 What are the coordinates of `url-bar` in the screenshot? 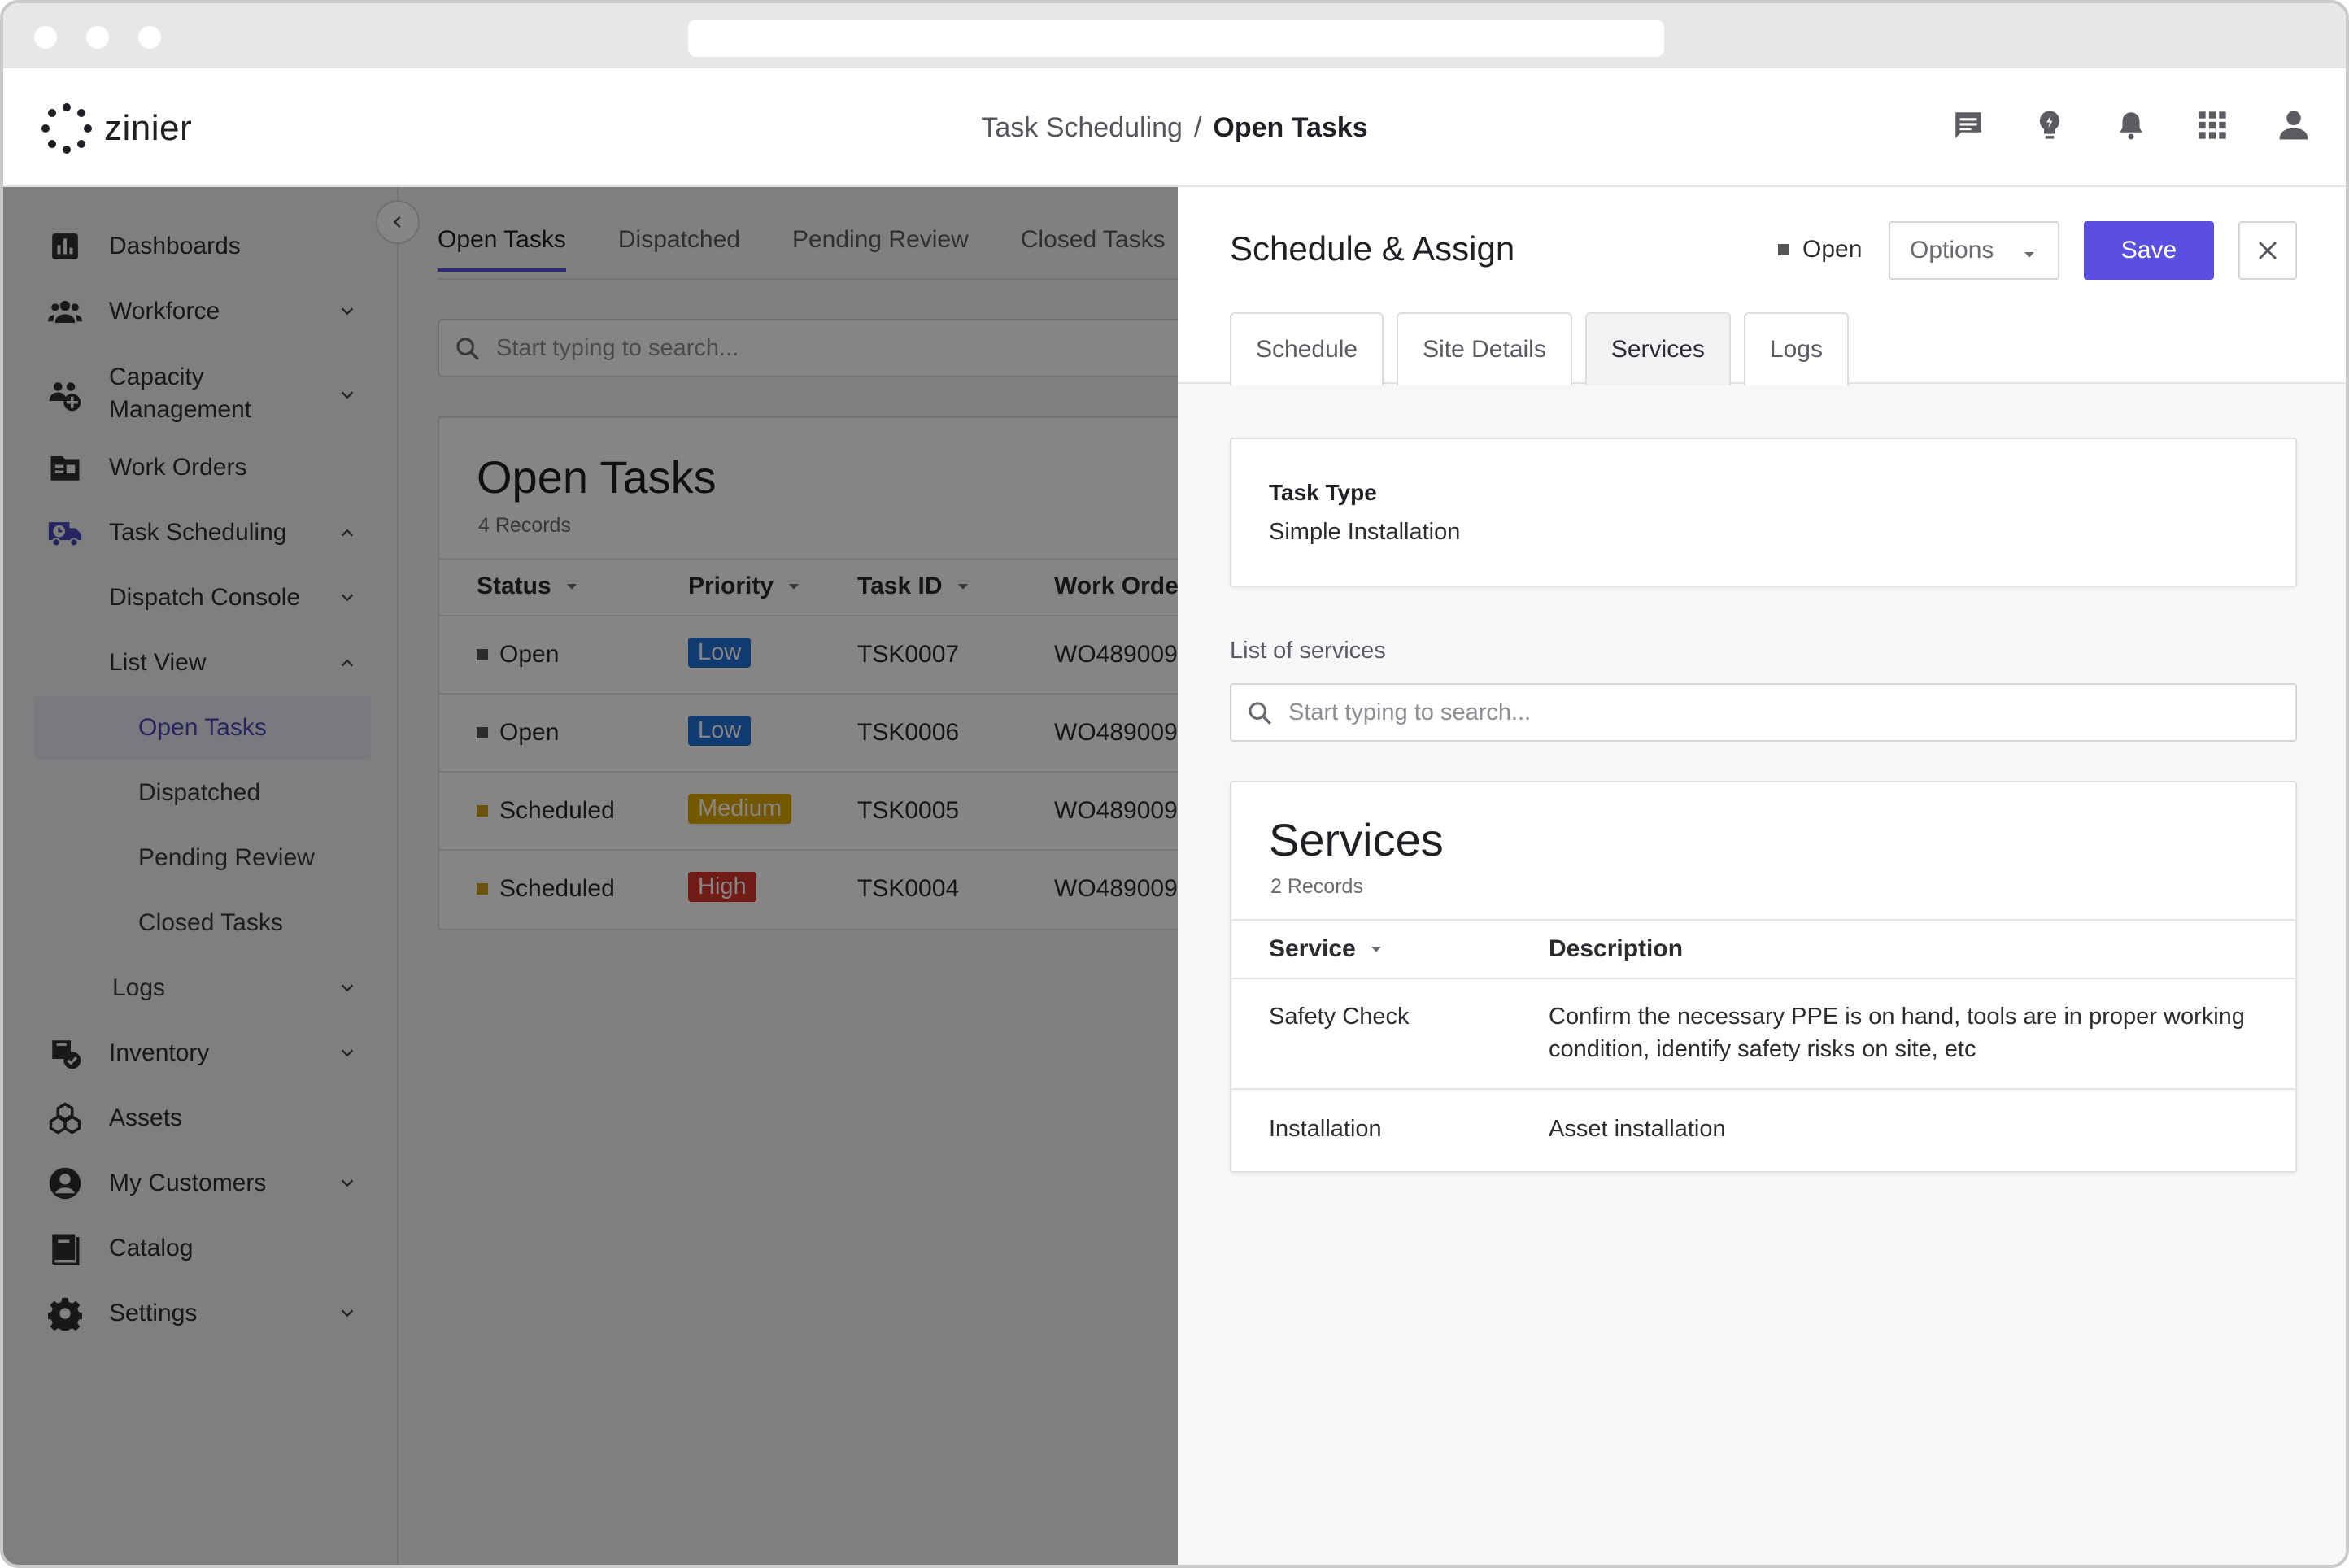 It's located at (1176, 38).